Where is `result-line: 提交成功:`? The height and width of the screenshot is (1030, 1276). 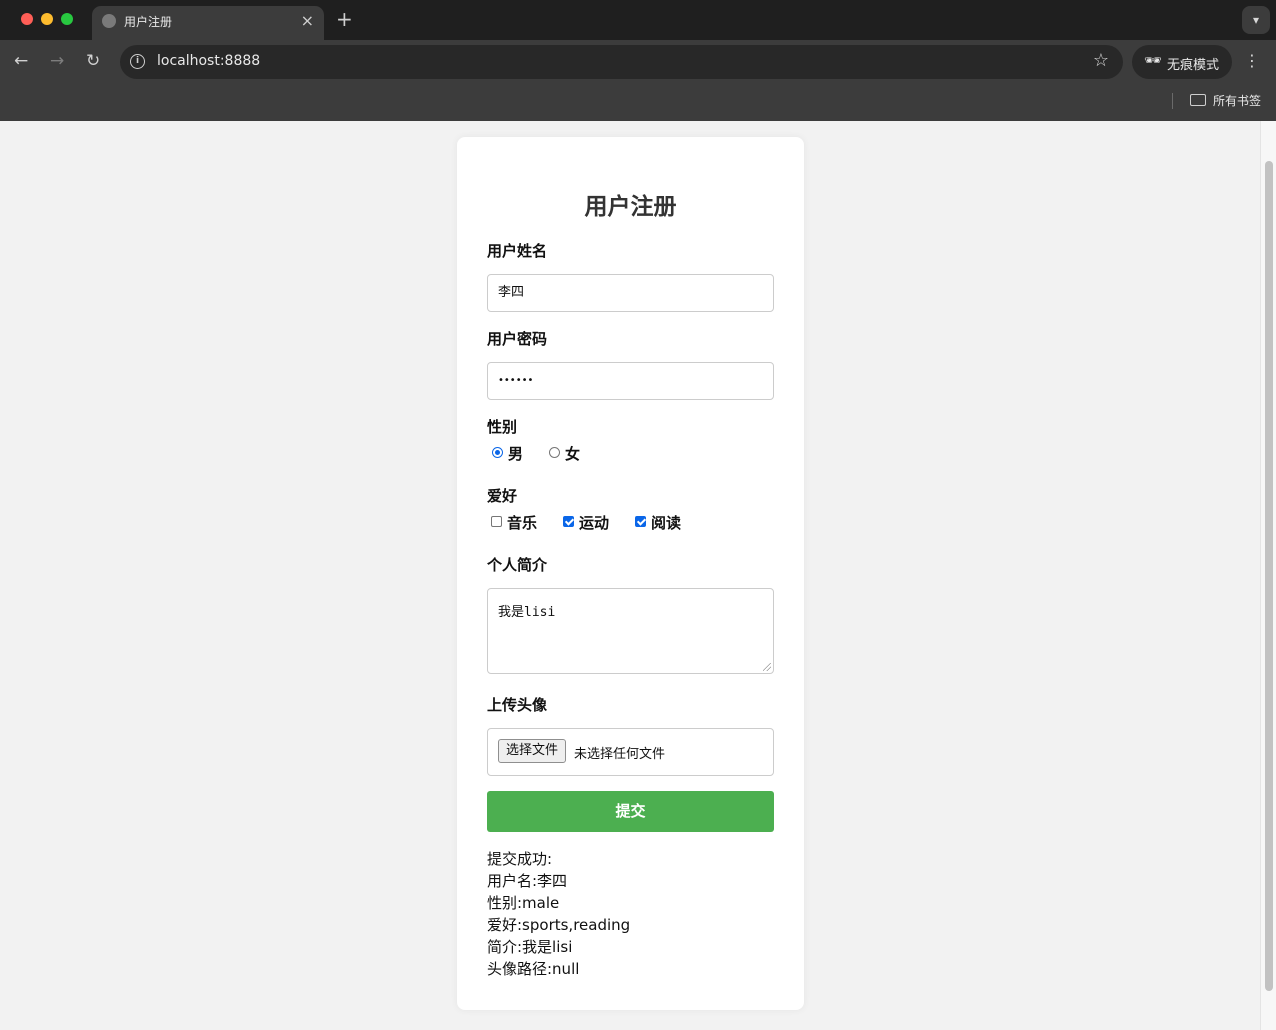
result-line: 提交成功: is located at coordinates (520, 859).